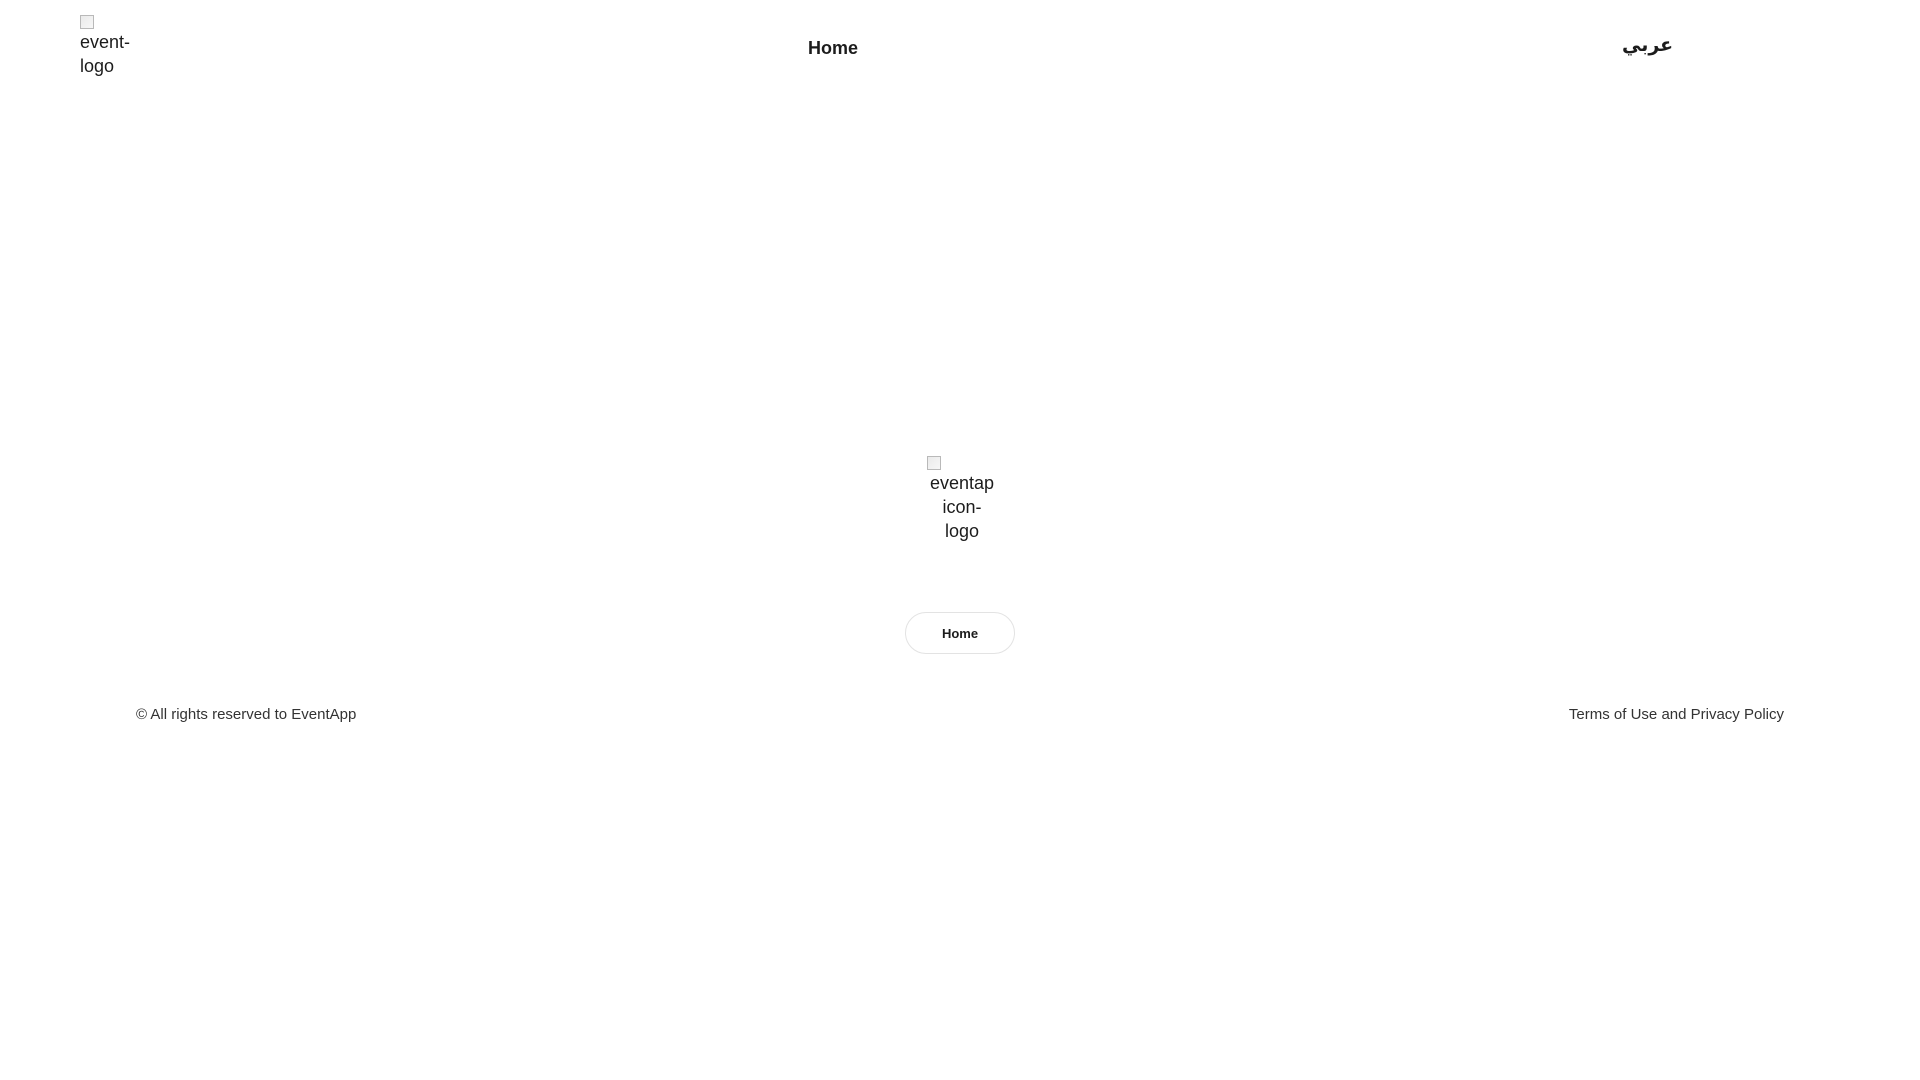 Image resolution: width=1920 pixels, height=1080 pixels. I want to click on eventap-icon-logo-image: eventap icon-logo, so click(962, 499).